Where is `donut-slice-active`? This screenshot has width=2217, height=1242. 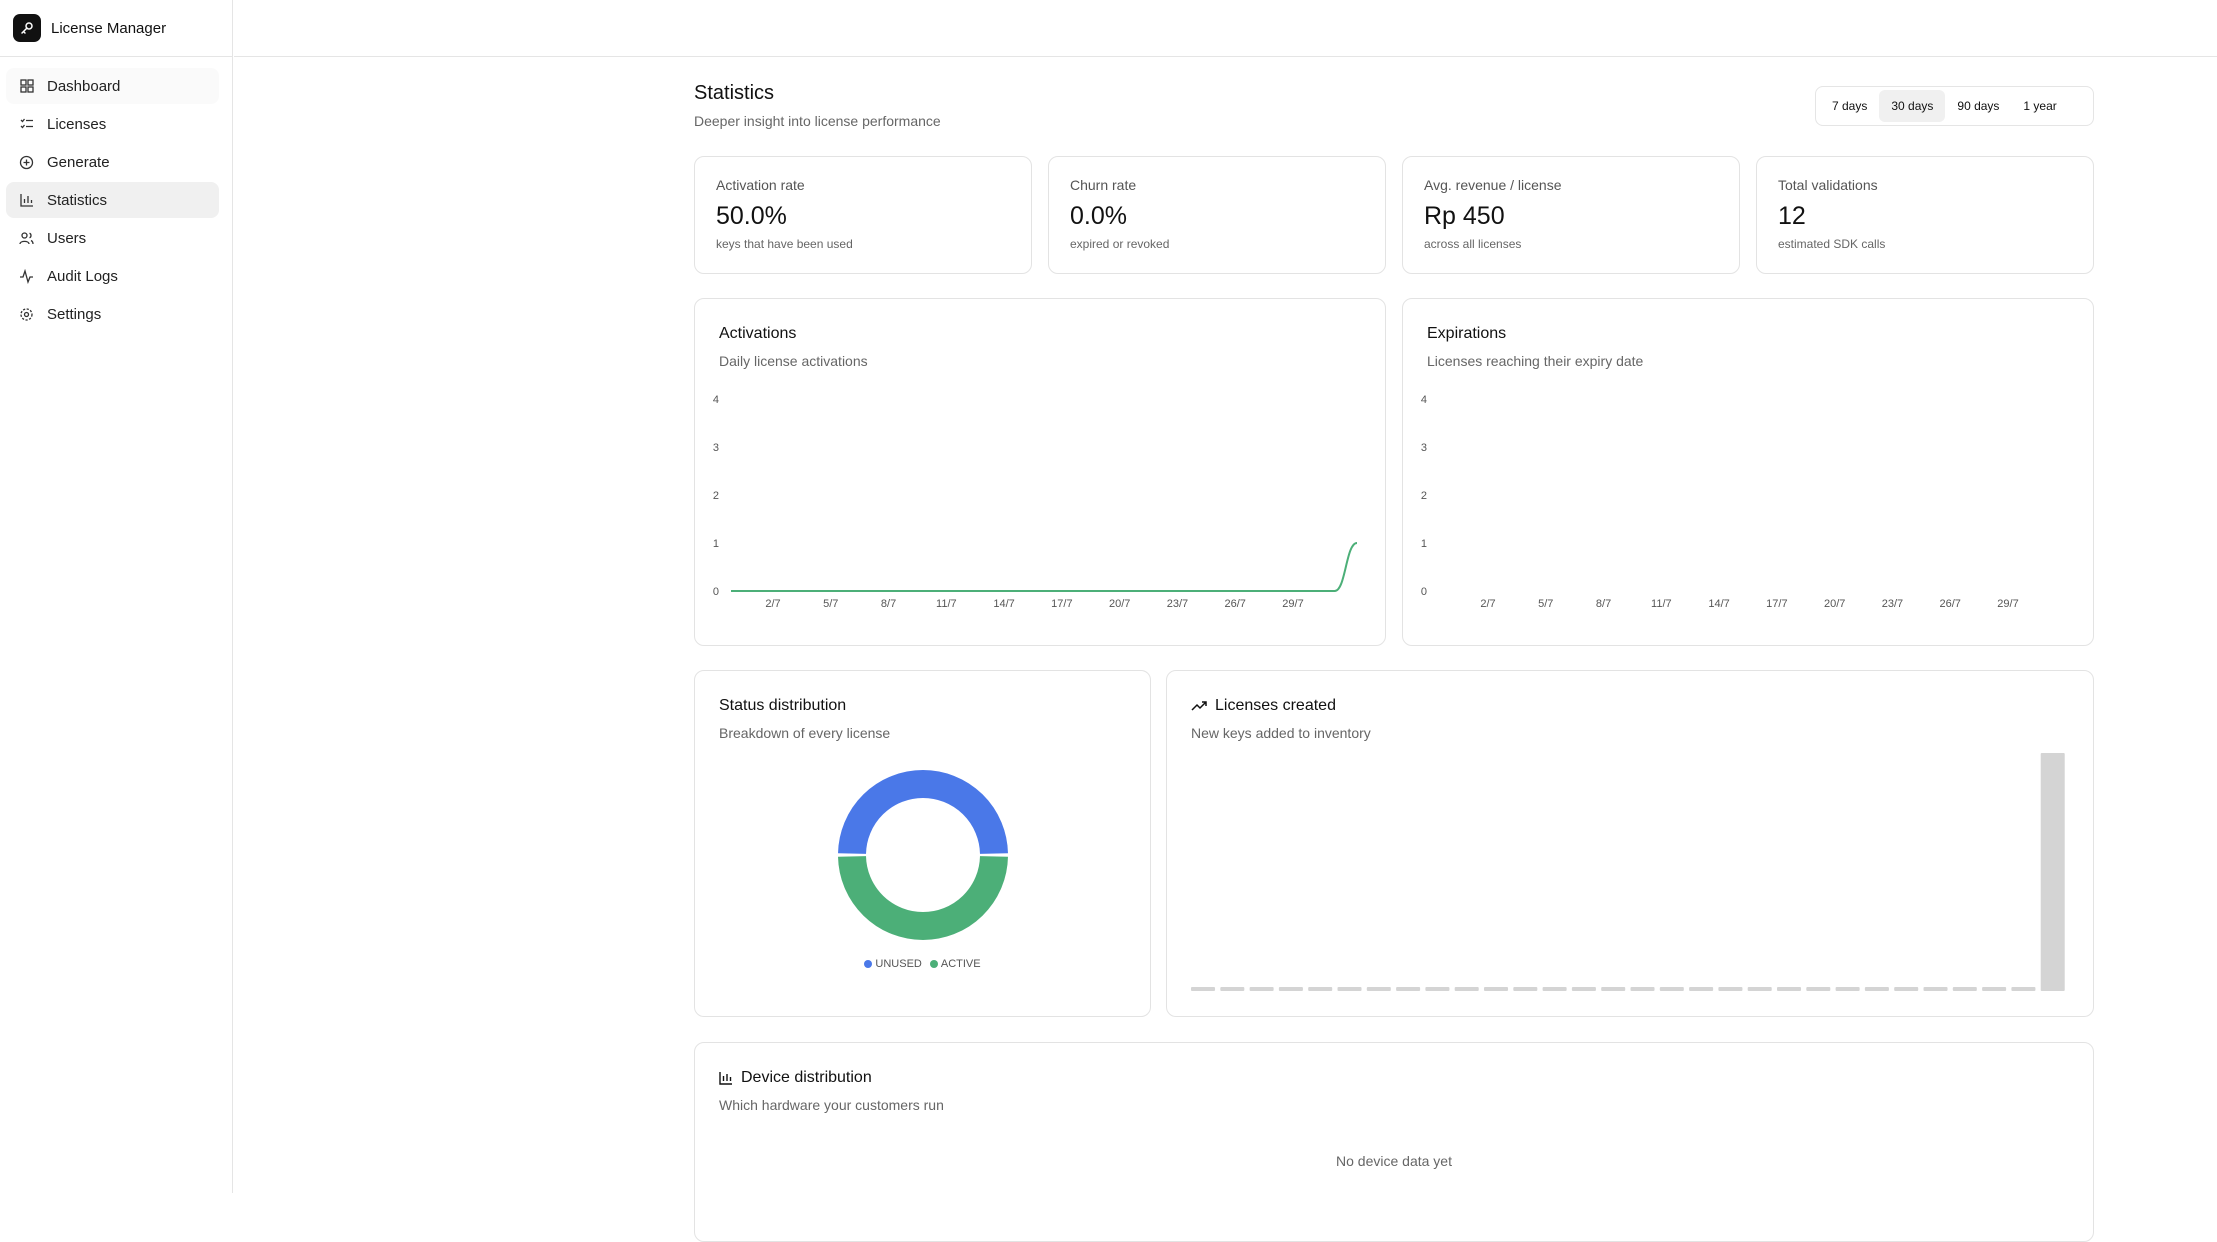 donut-slice-active is located at coordinates (923, 897).